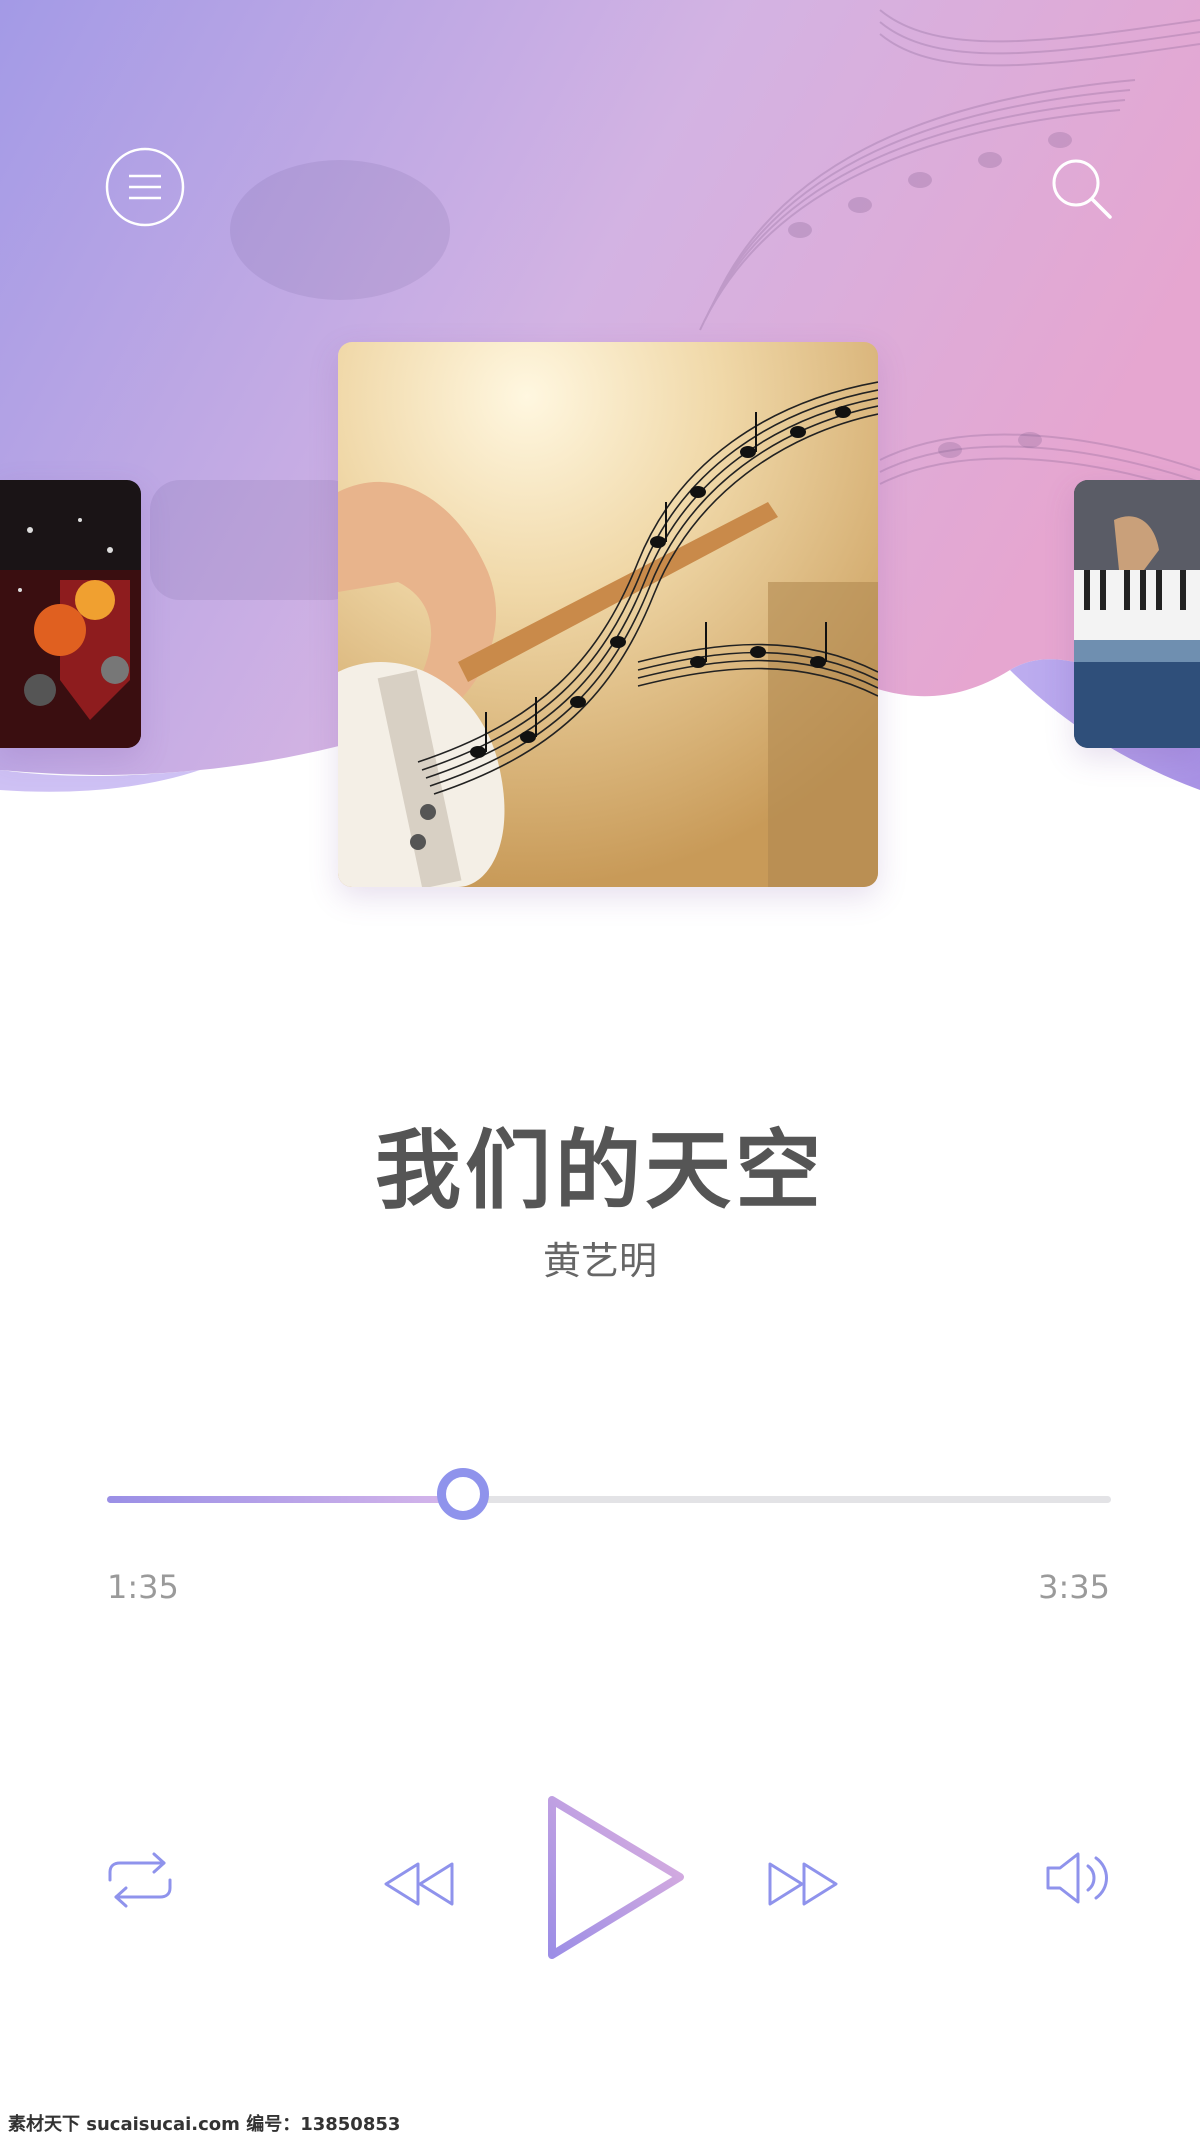 This screenshot has width=1200, height=2142. I want to click on fast-forward-icon, so click(803, 1884).